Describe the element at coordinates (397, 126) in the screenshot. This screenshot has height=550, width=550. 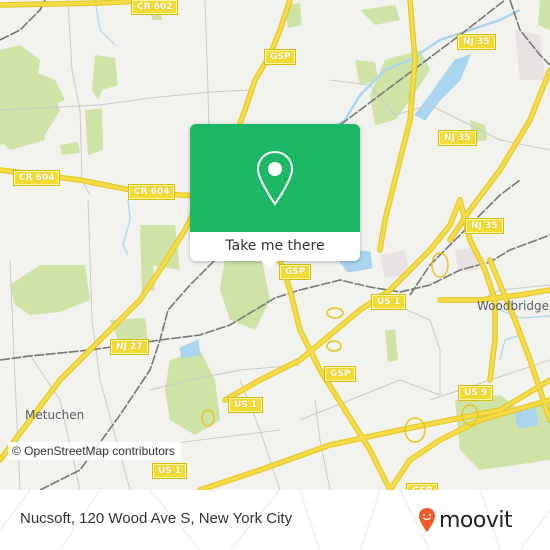
I see `highway-nj35` at that location.